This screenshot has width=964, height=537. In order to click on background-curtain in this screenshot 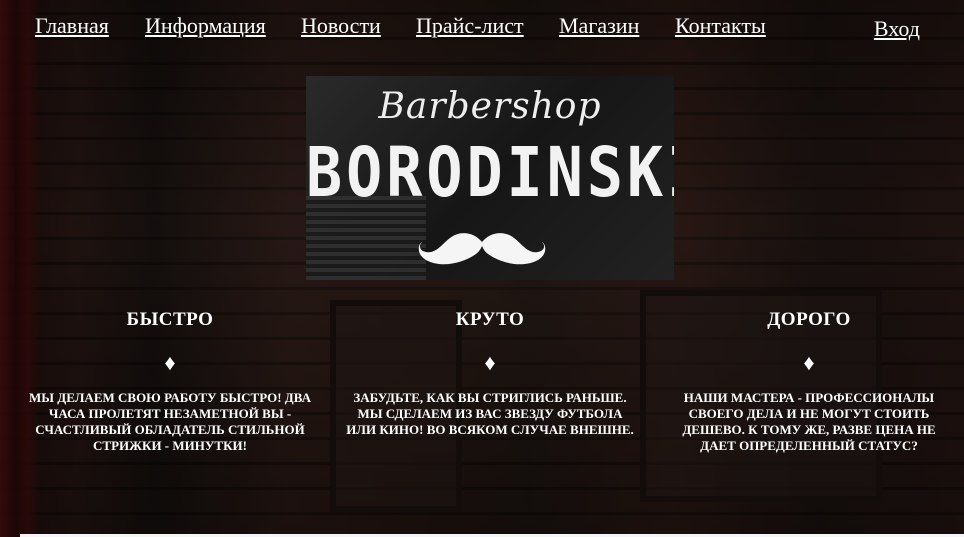, I will do `click(20, 268)`.